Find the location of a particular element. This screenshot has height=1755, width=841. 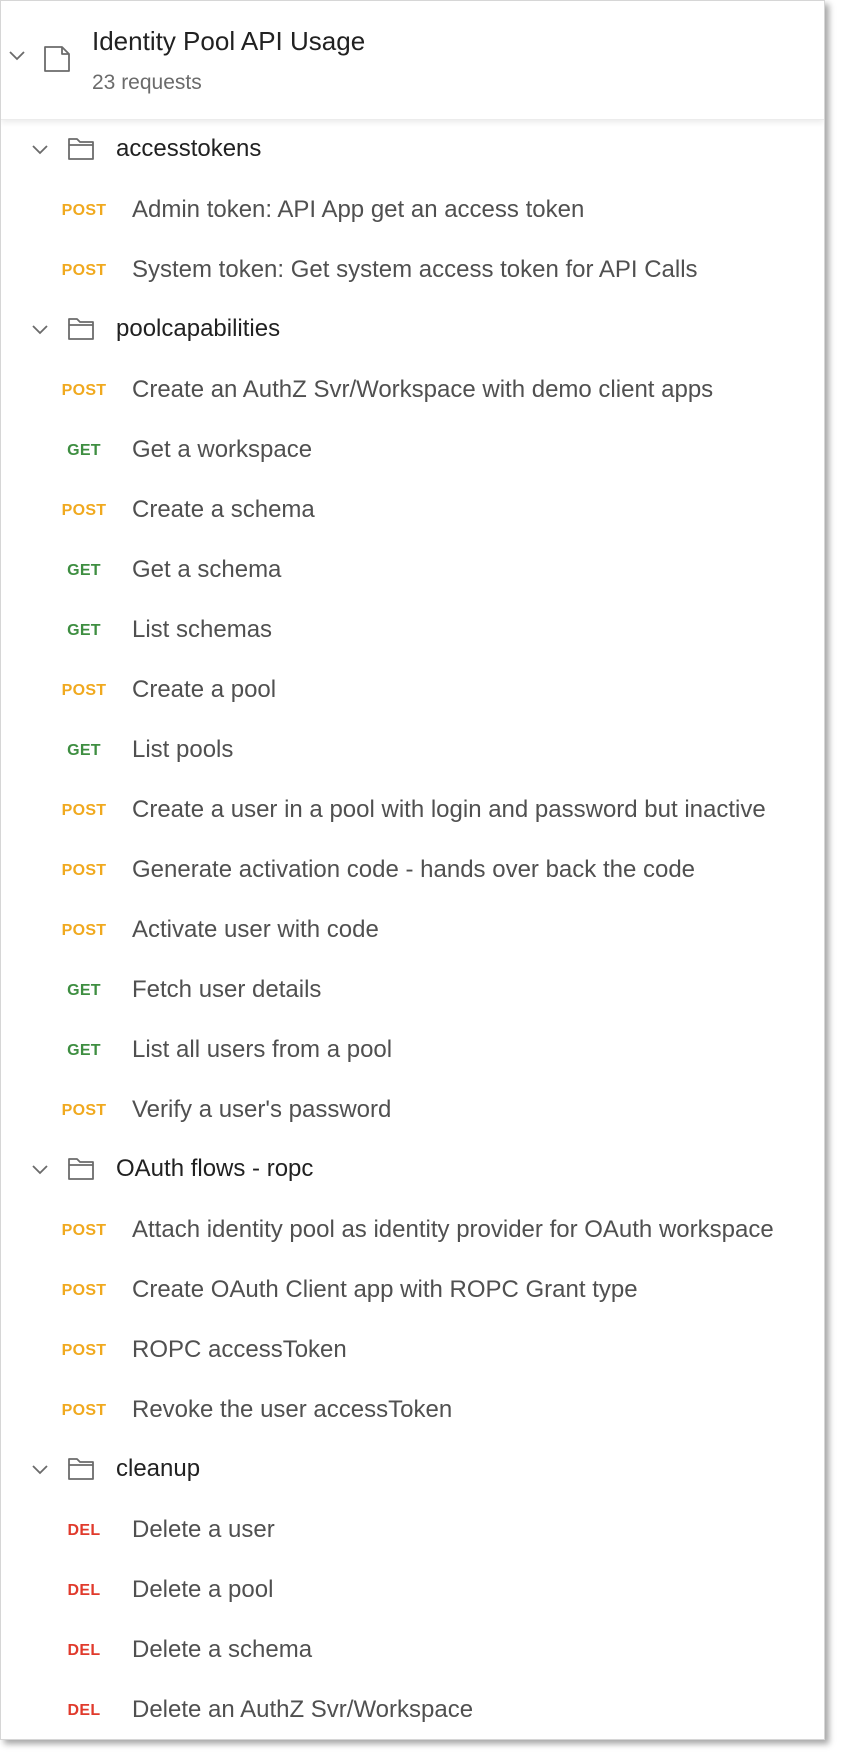

request-item: GET Get a workspace is located at coordinates (412, 450).